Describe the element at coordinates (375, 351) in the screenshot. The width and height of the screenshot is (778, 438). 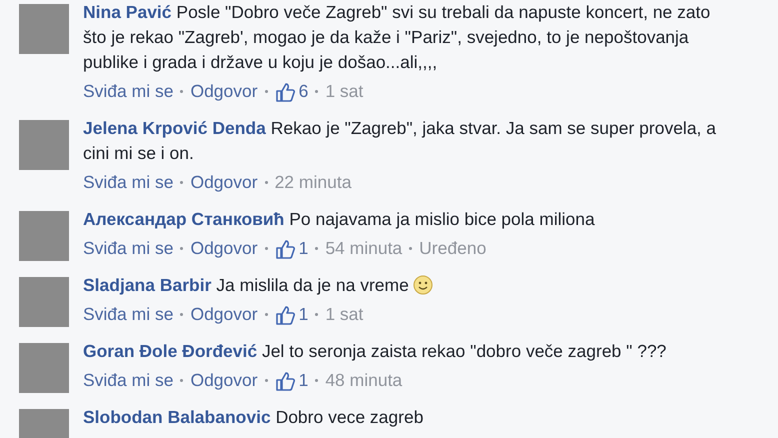
I see `comment-text: Goran Đole Đorđević Jel to seronja zaista rekao "dobro veče zagreb " ???` at that location.